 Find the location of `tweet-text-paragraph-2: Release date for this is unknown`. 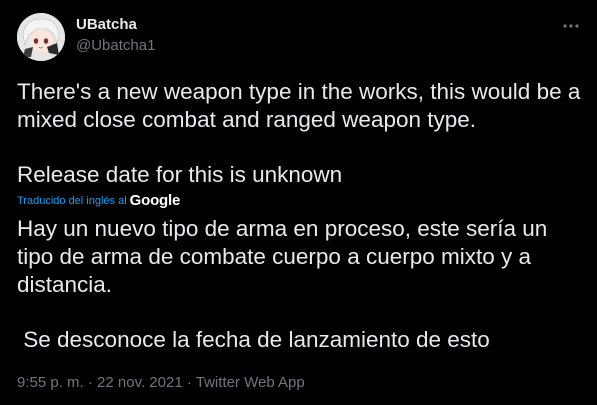

tweet-text-paragraph-2: Release date for this is unknown is located at coordinates (180, 174).